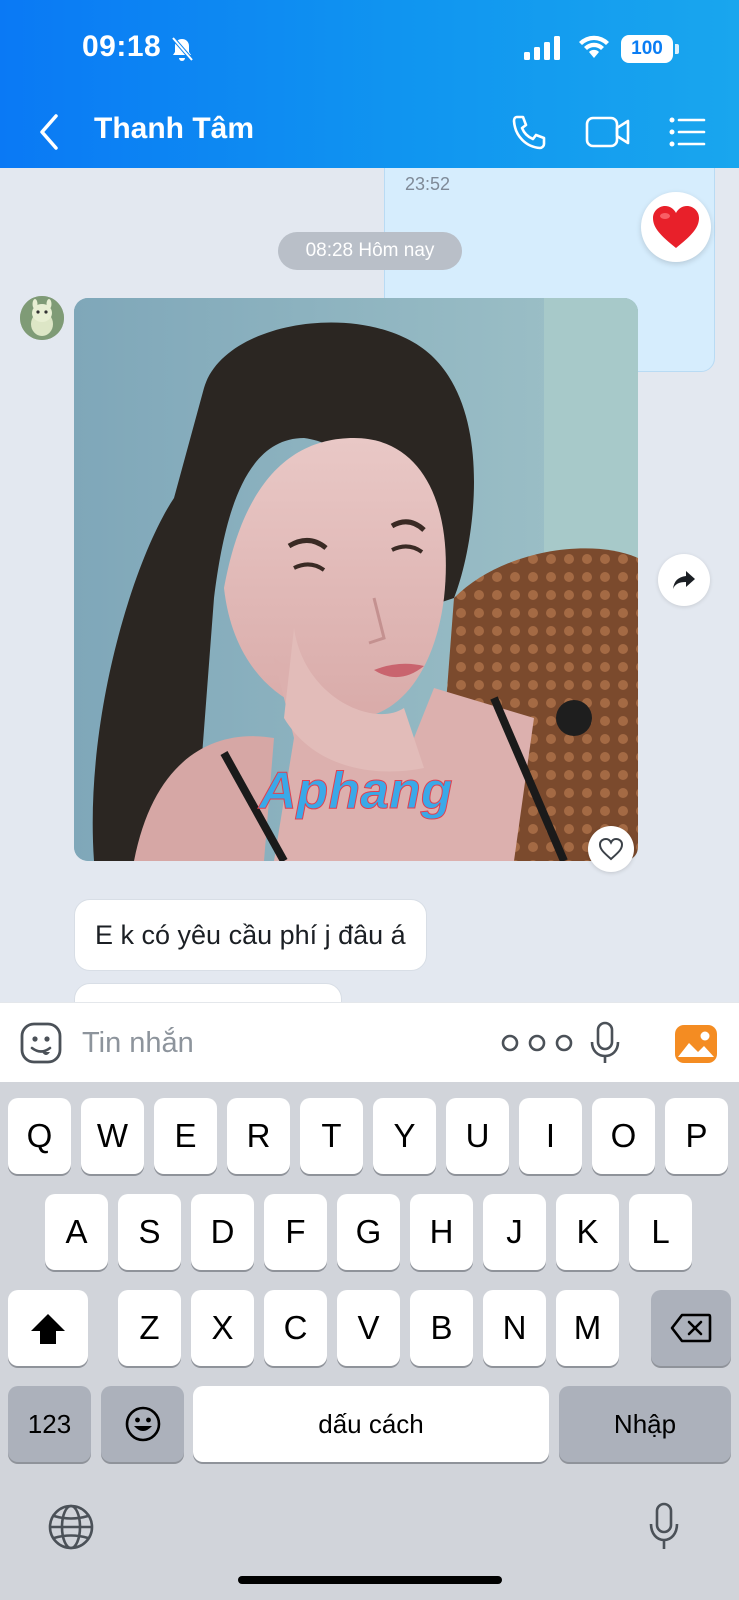 The image size is (739, 1600). Describe the element at coordinates (623, 1136) in the screenshot. I see `key-o: O` at that location.